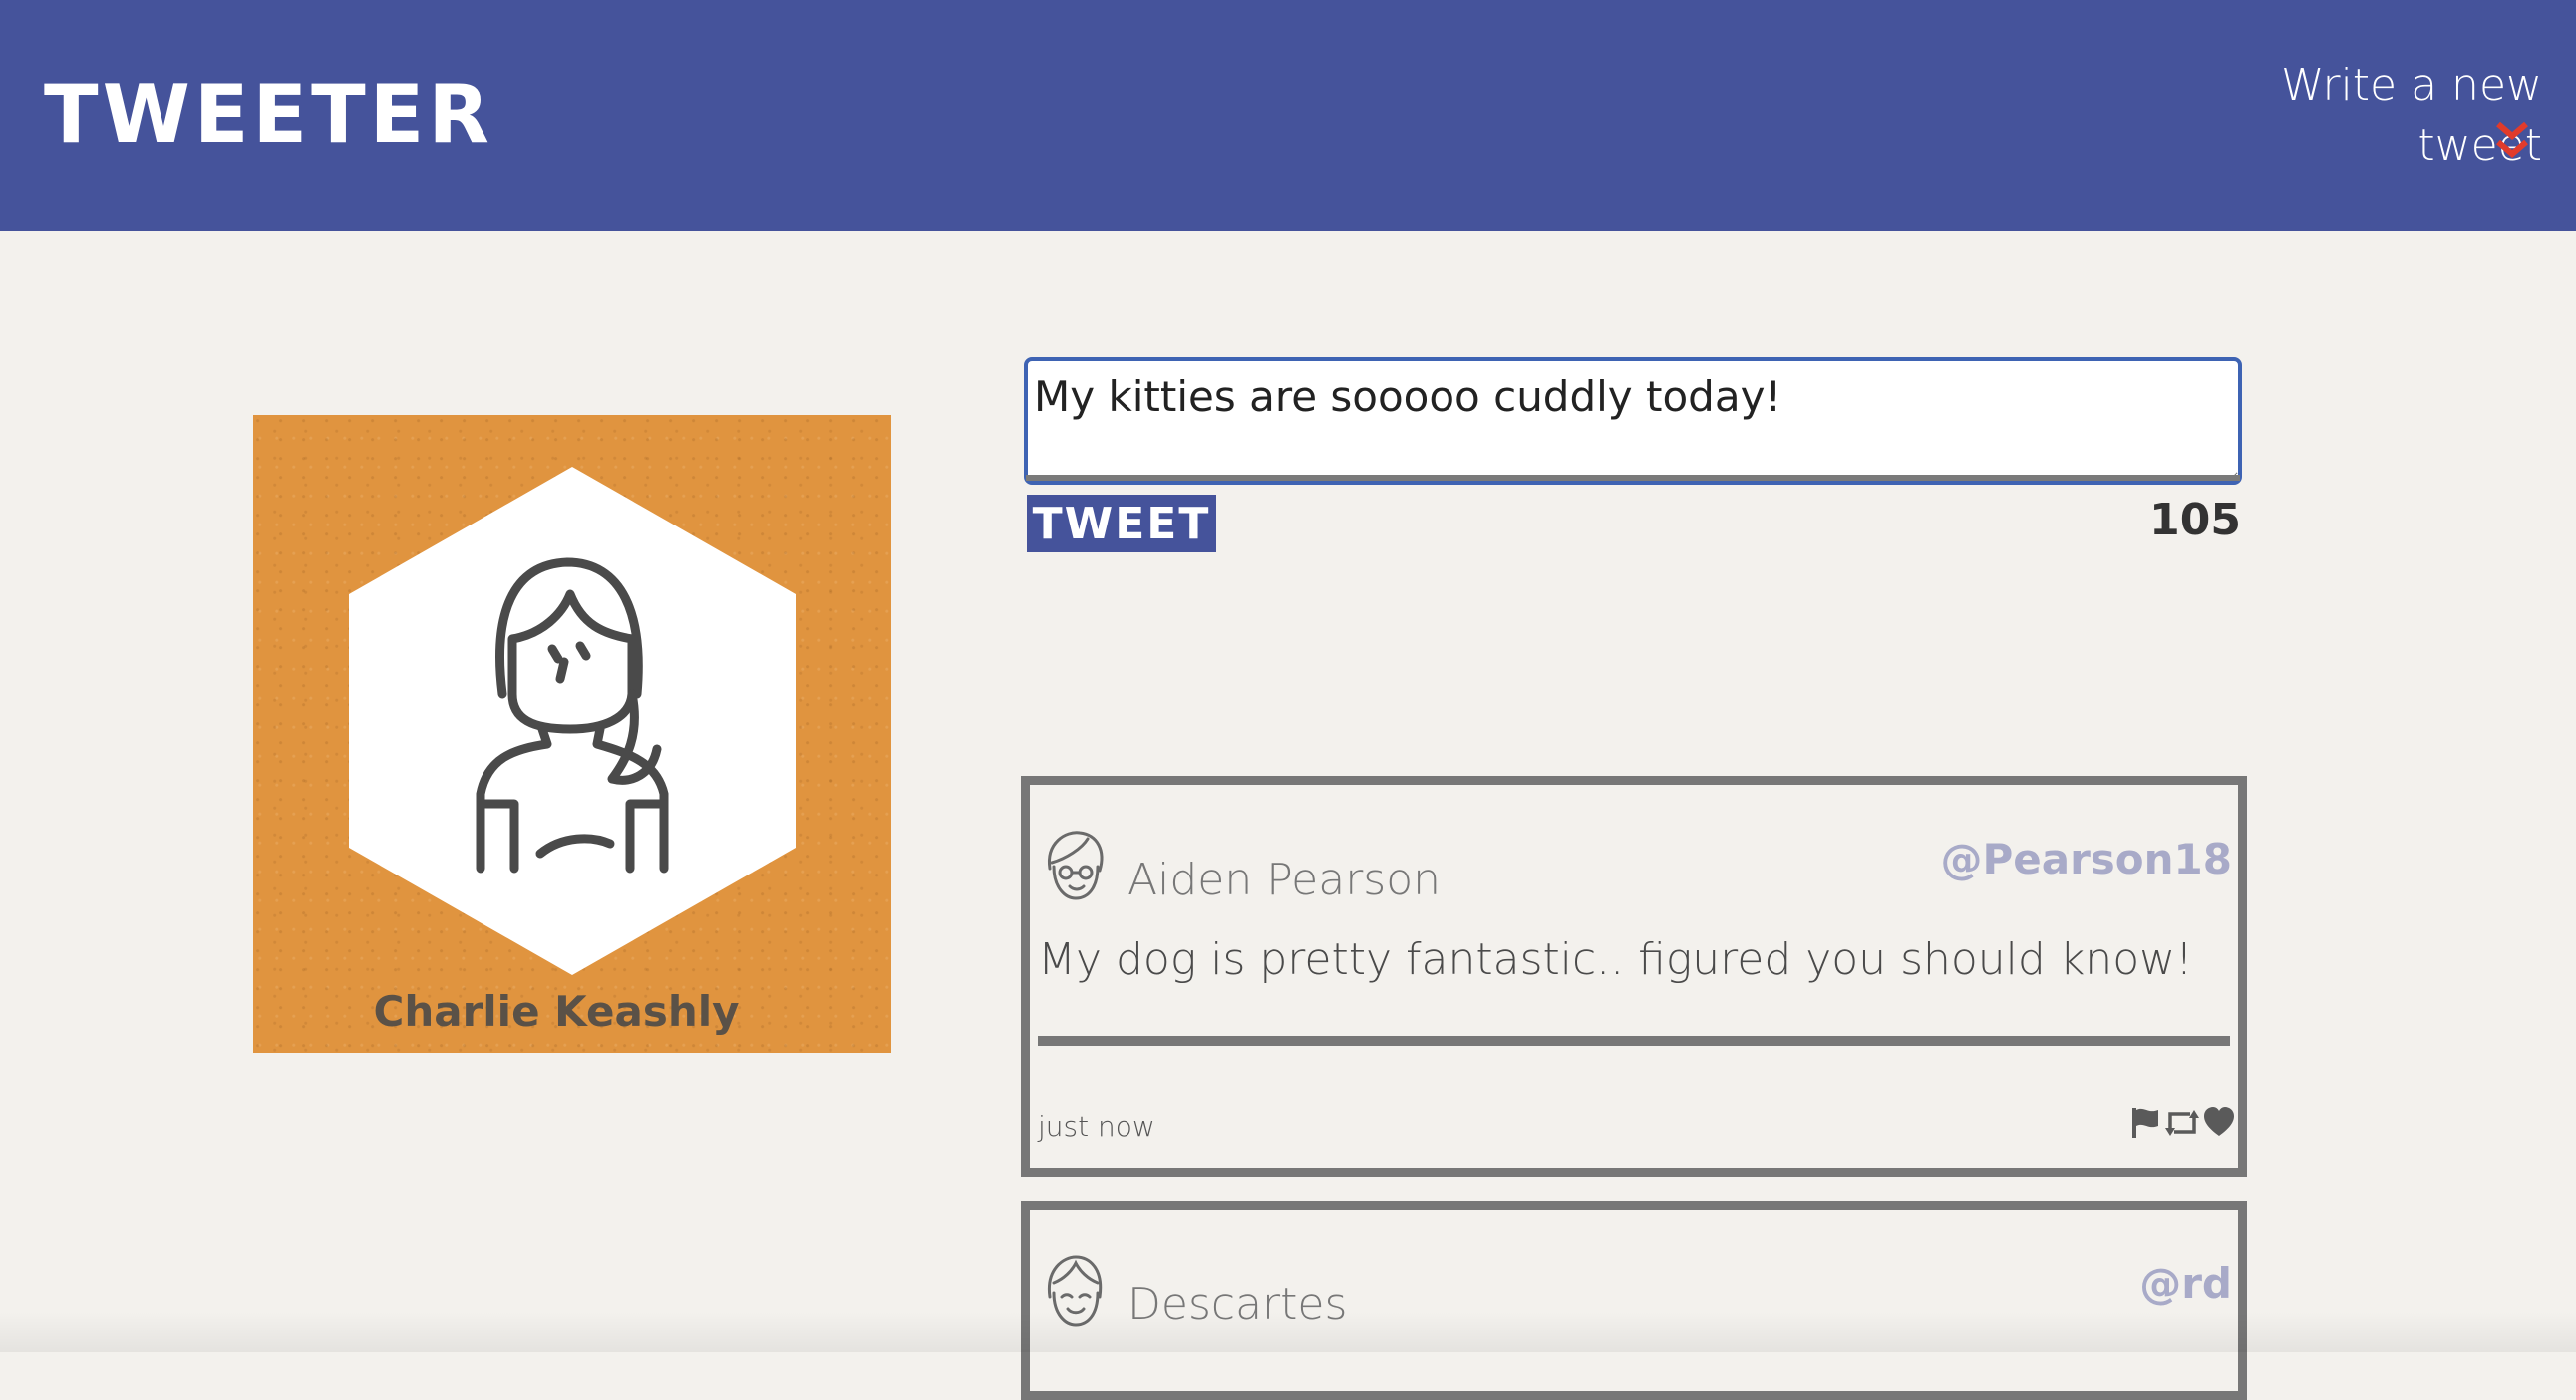 The image size is (2576, 1400). Describe the element at coordinates (1121, 523) in the screenshot. I see `tweet-submit-button: TWEET` at that location.